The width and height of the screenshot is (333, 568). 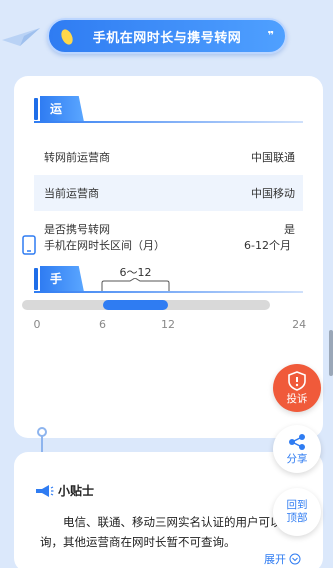 What do you see at coordinates (267, 245) in the screenshot?
I see `range-value: 6-12个月` at bounding box center [267, 245].